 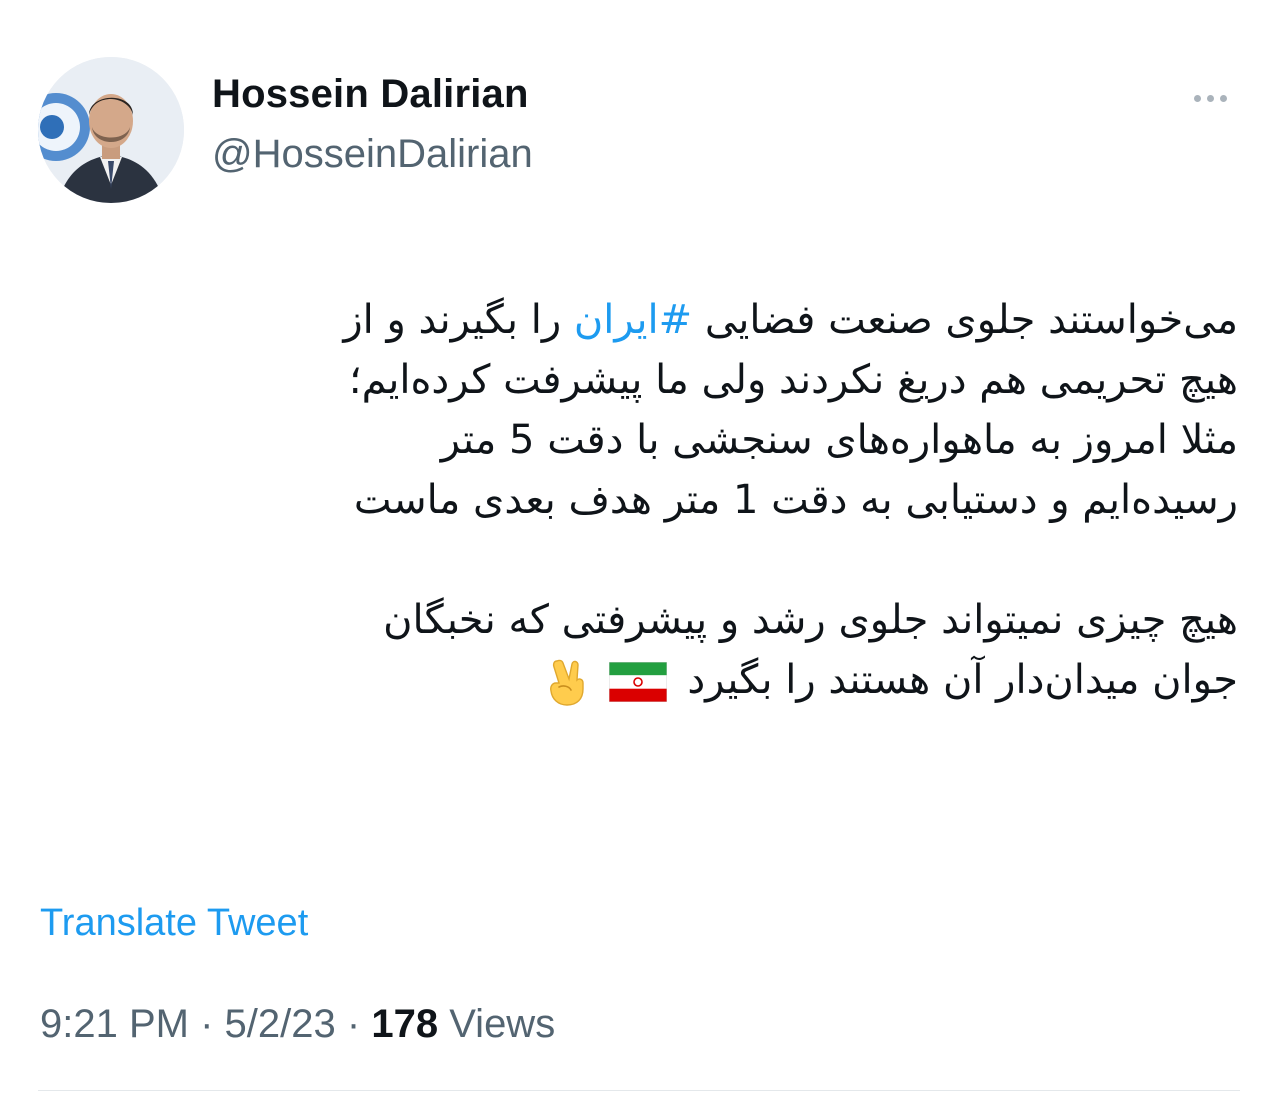 I want to click on views-count: 178, so click(x=405, y=1024).